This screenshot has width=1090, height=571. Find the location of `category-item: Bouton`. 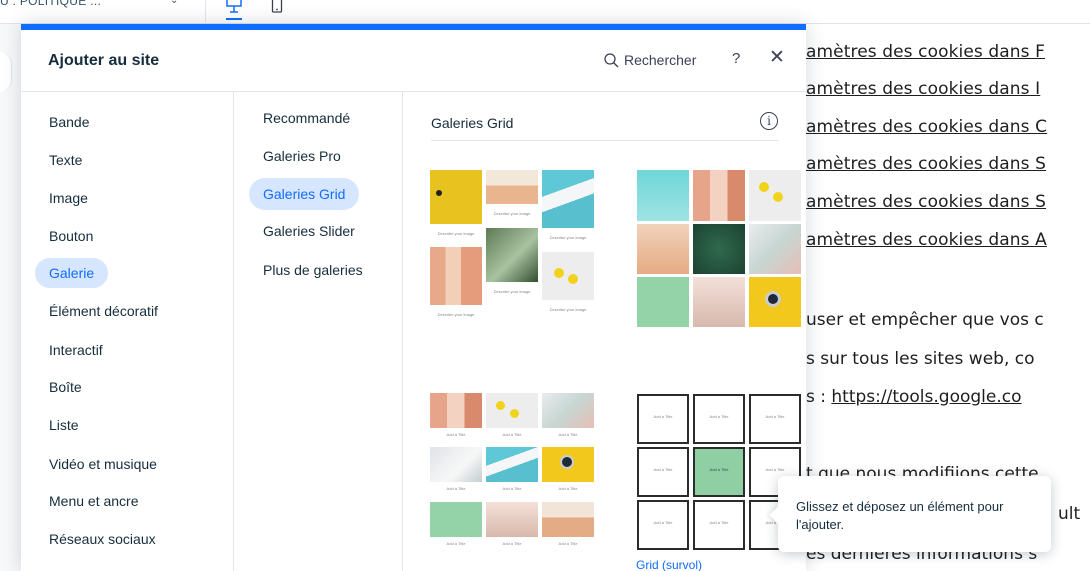

category-item: Bouton is located at coordinates (71, 236).